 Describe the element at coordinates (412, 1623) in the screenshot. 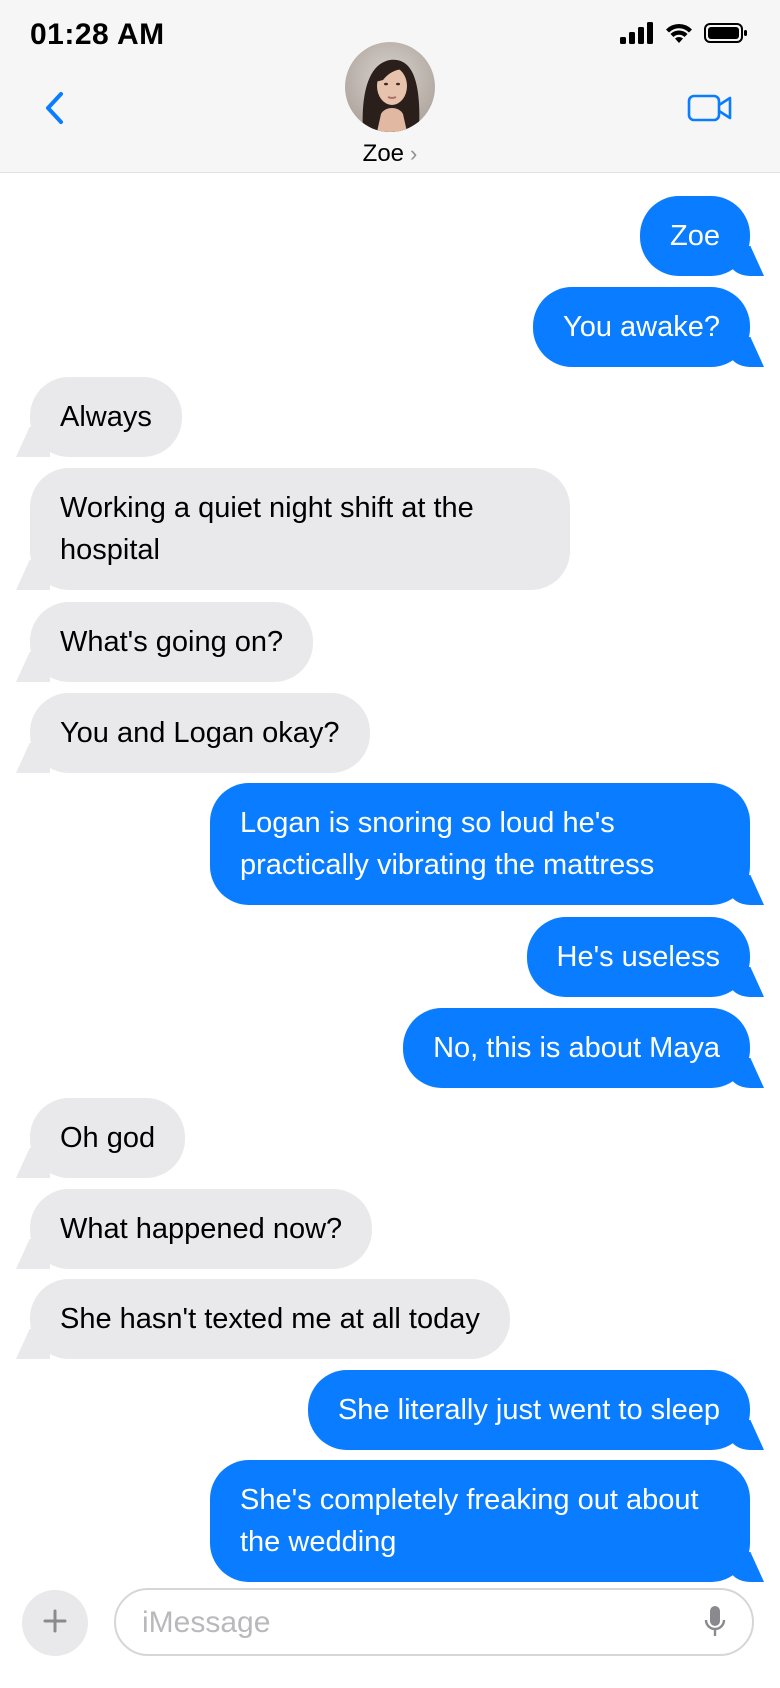

I see `imessage-input` at that location.